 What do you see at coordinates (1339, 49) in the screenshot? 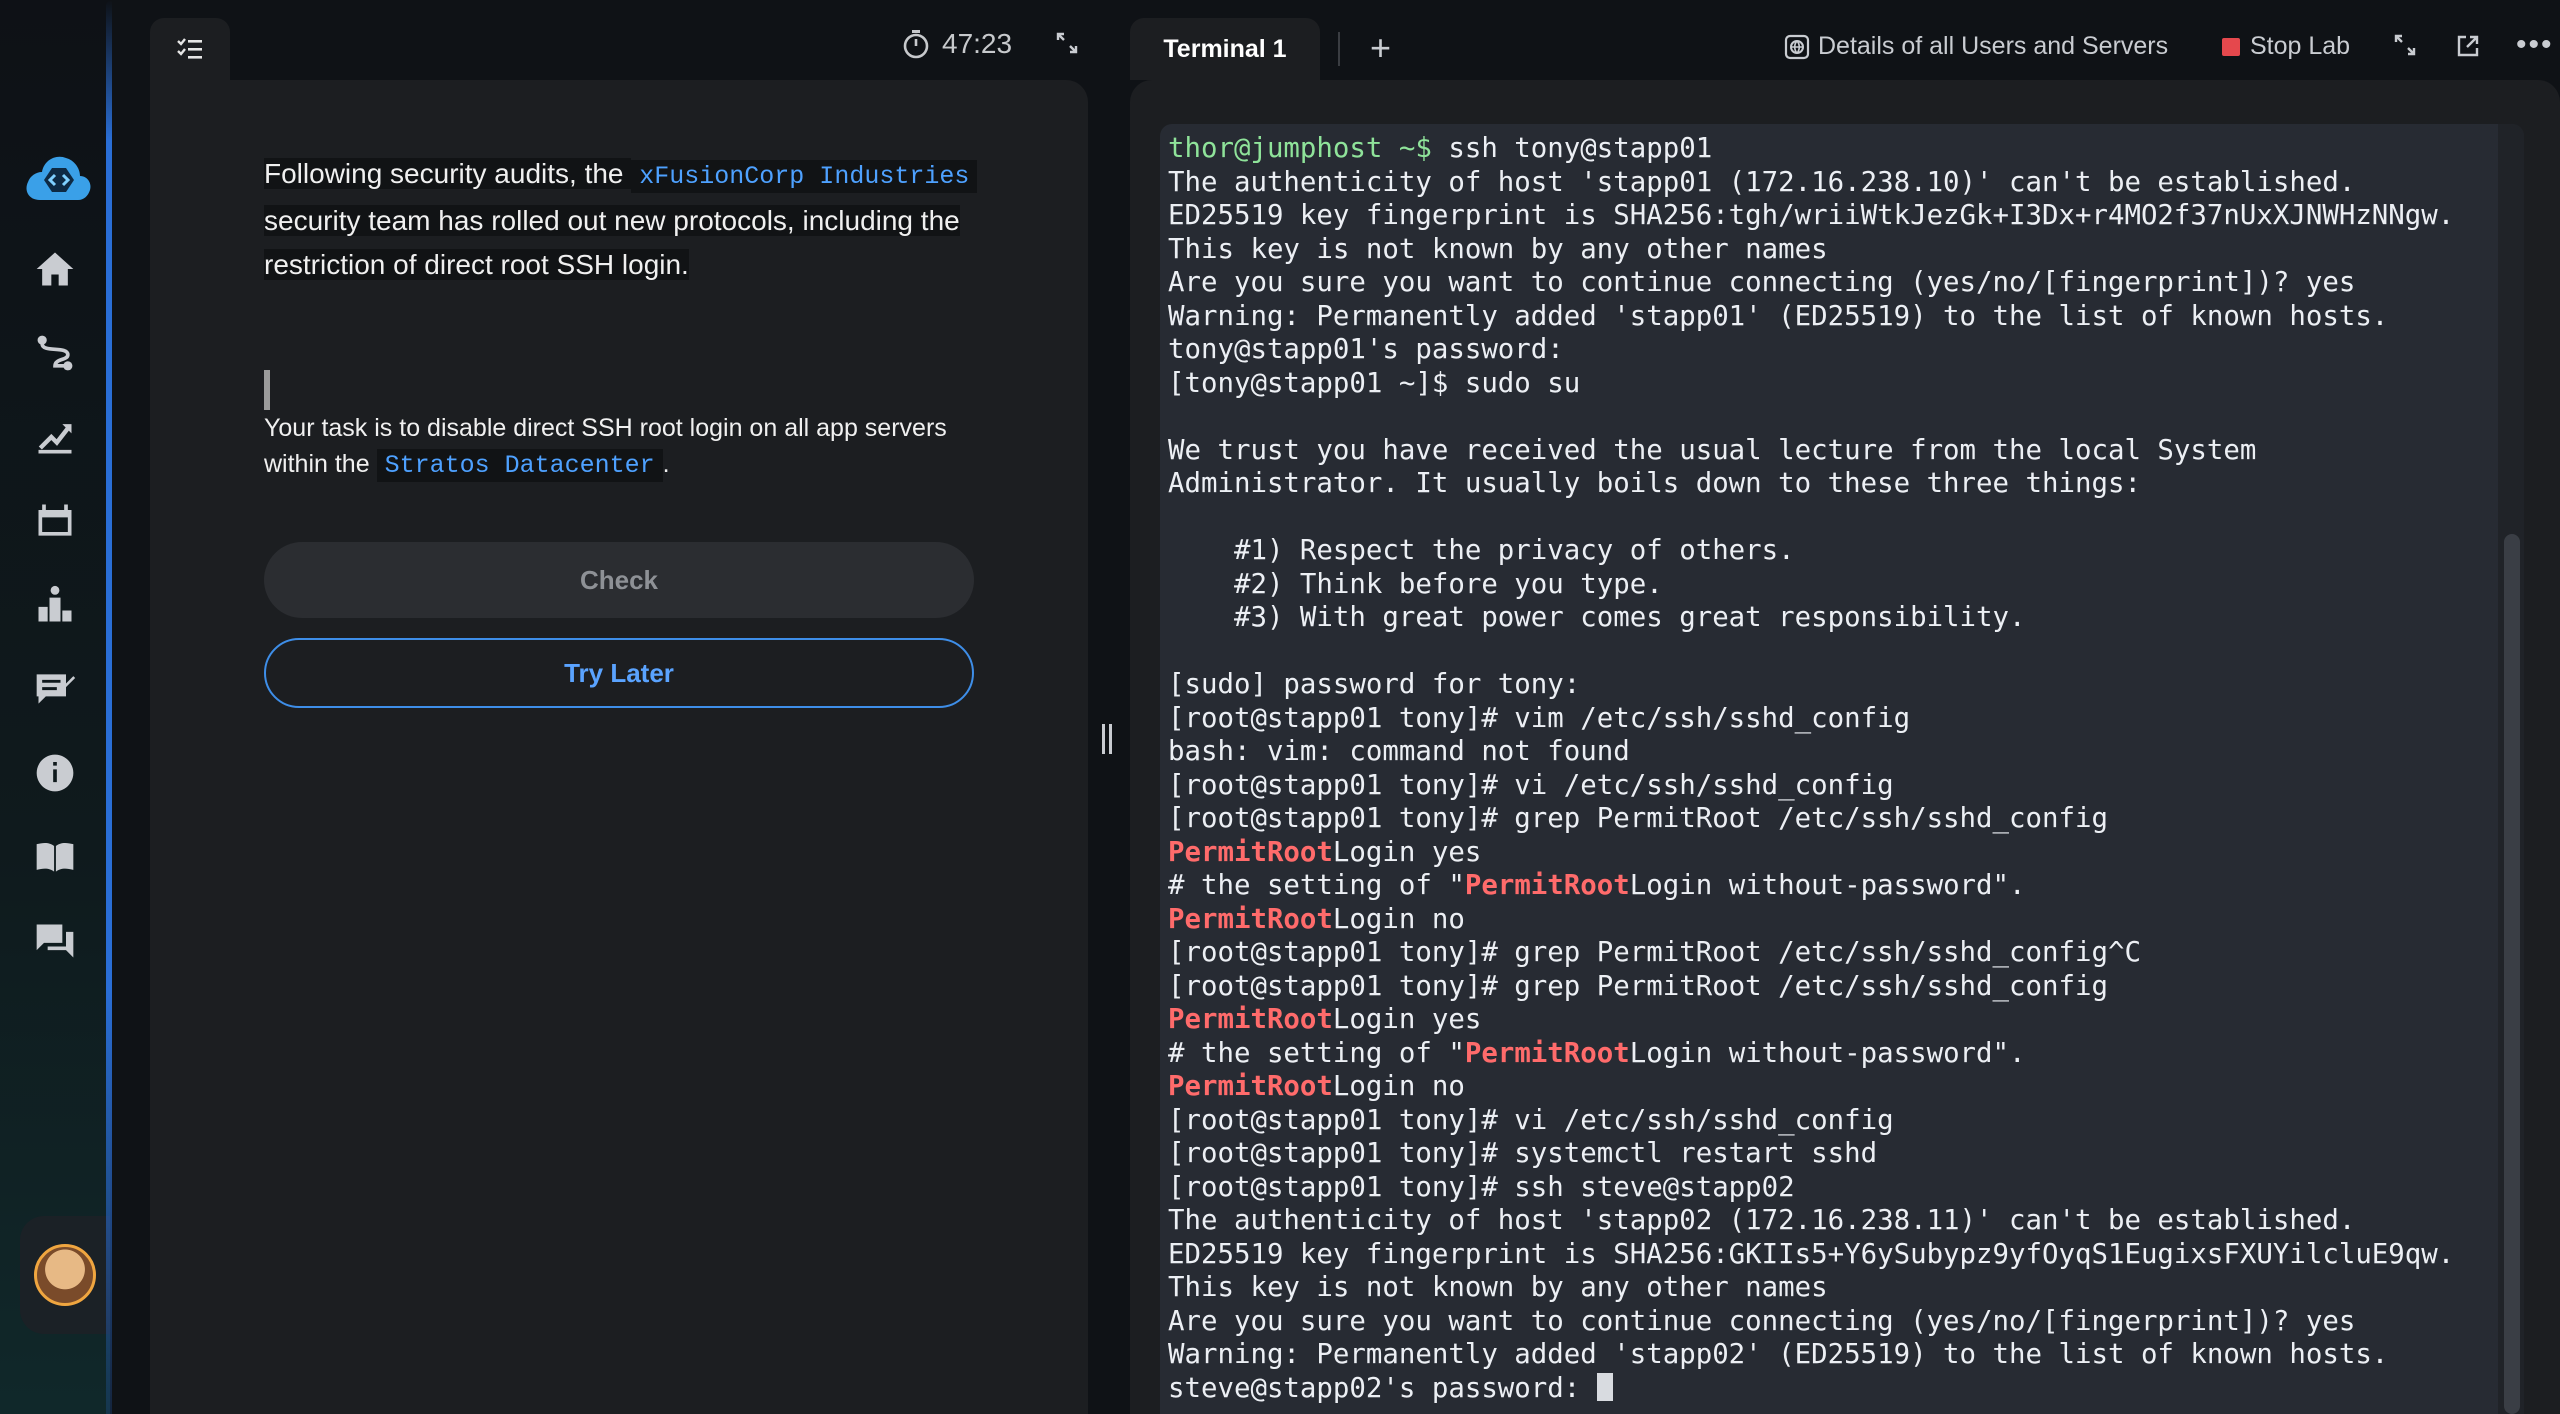
I see `tab-divider` at bounding box center [1339, 49].